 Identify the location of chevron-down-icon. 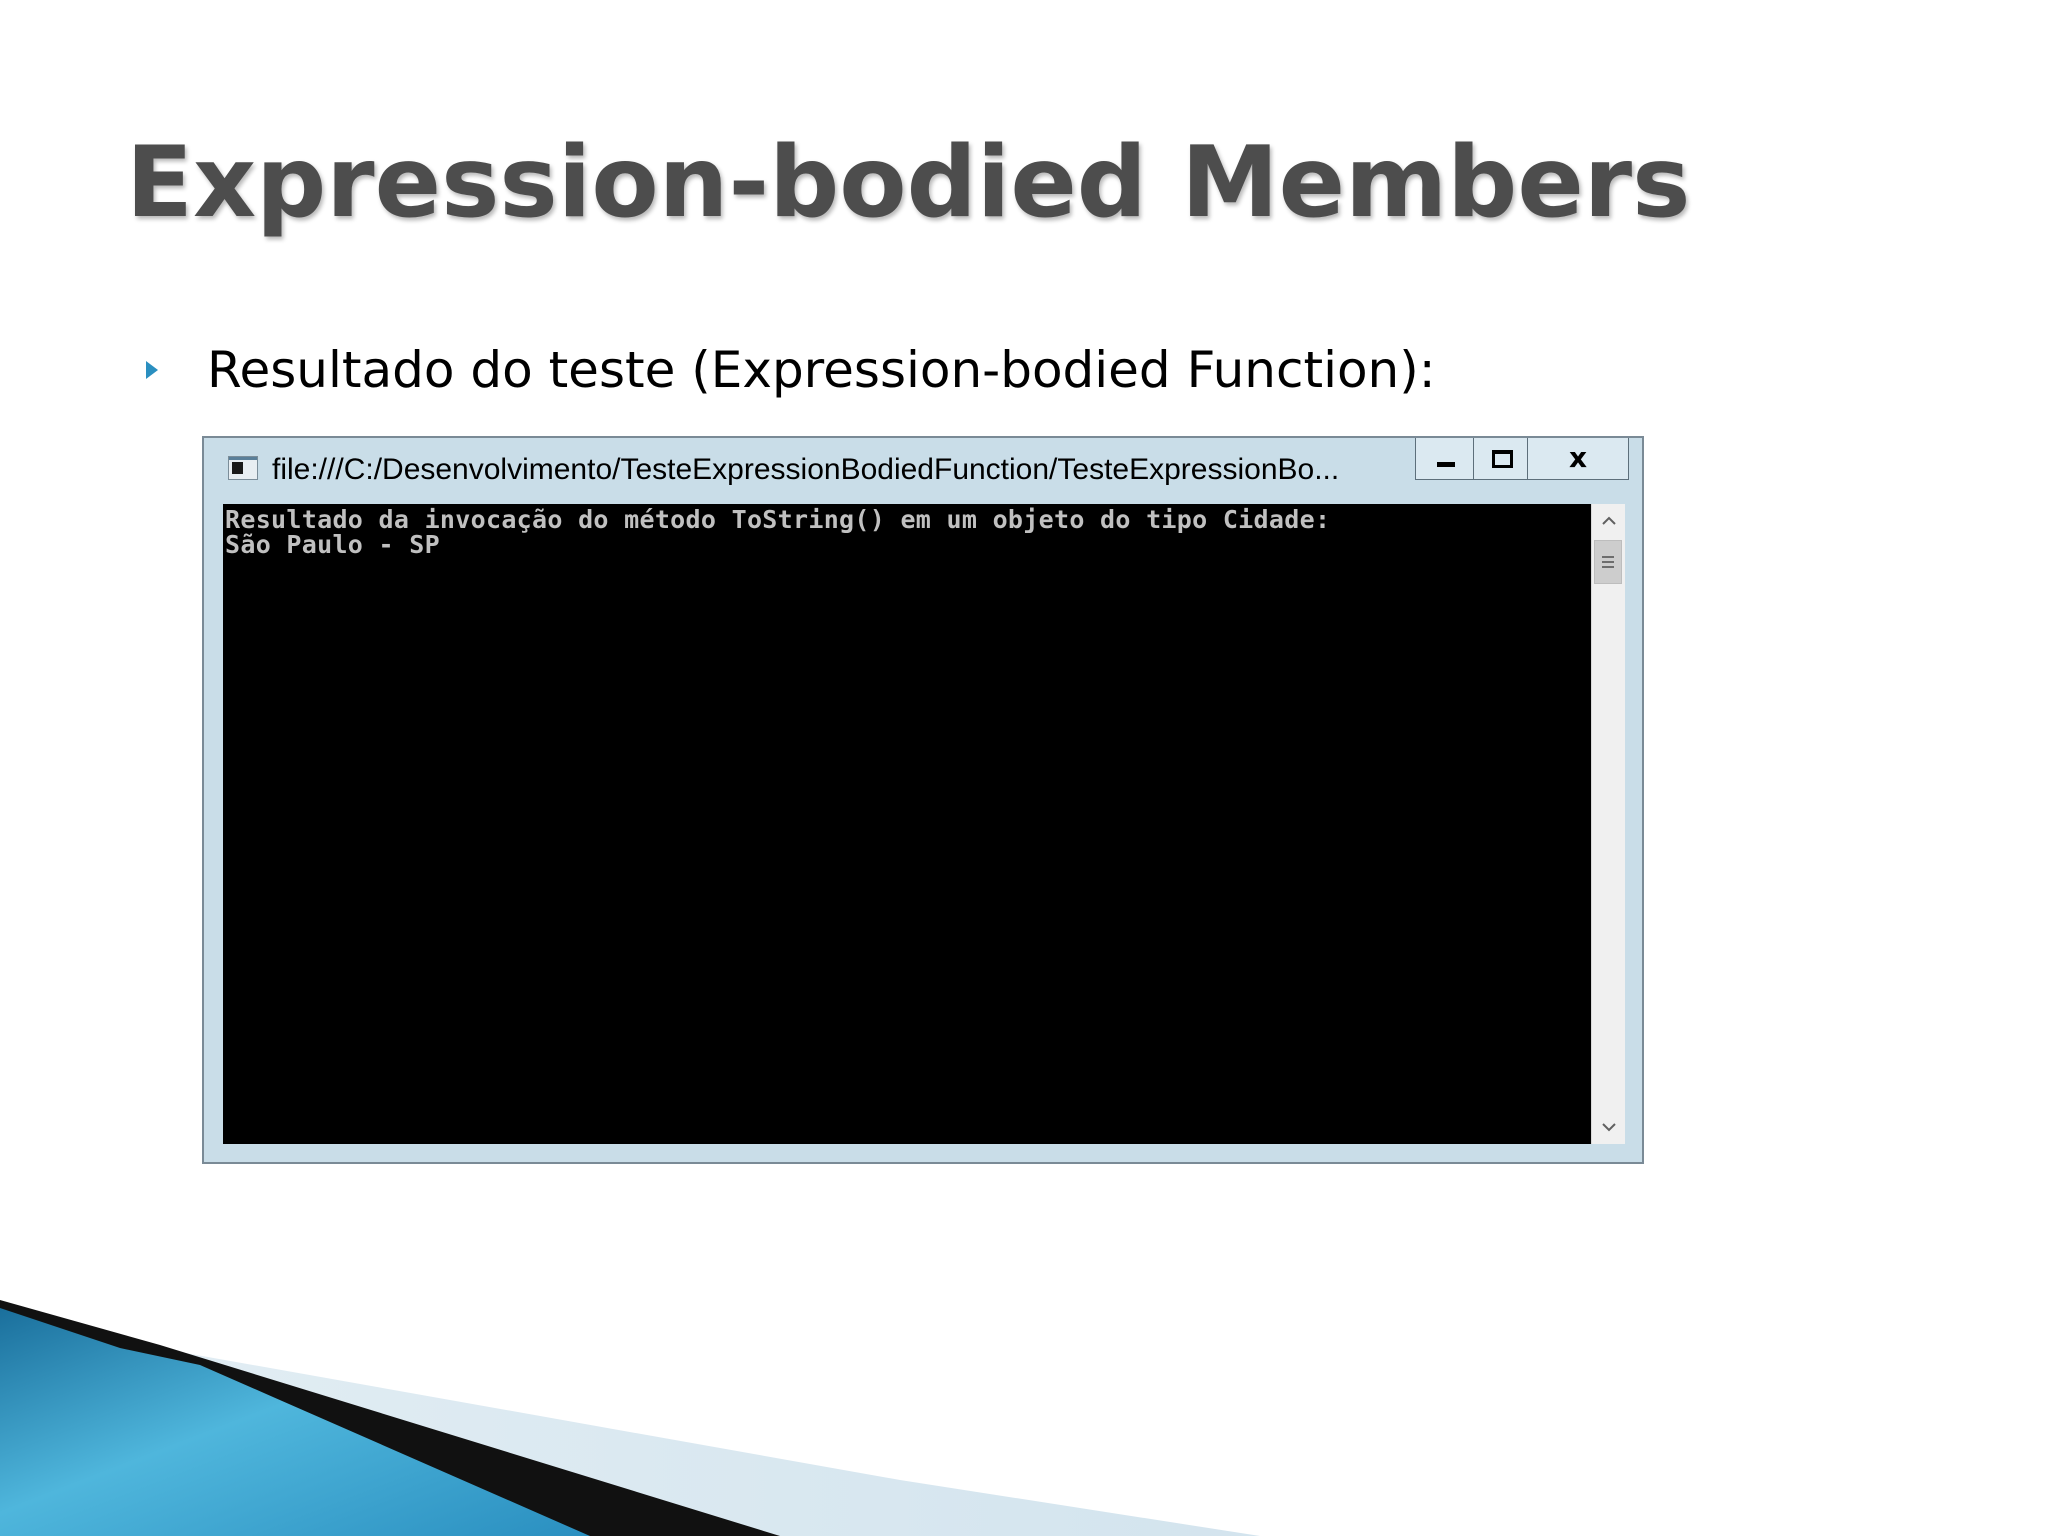
(1608, 1127).